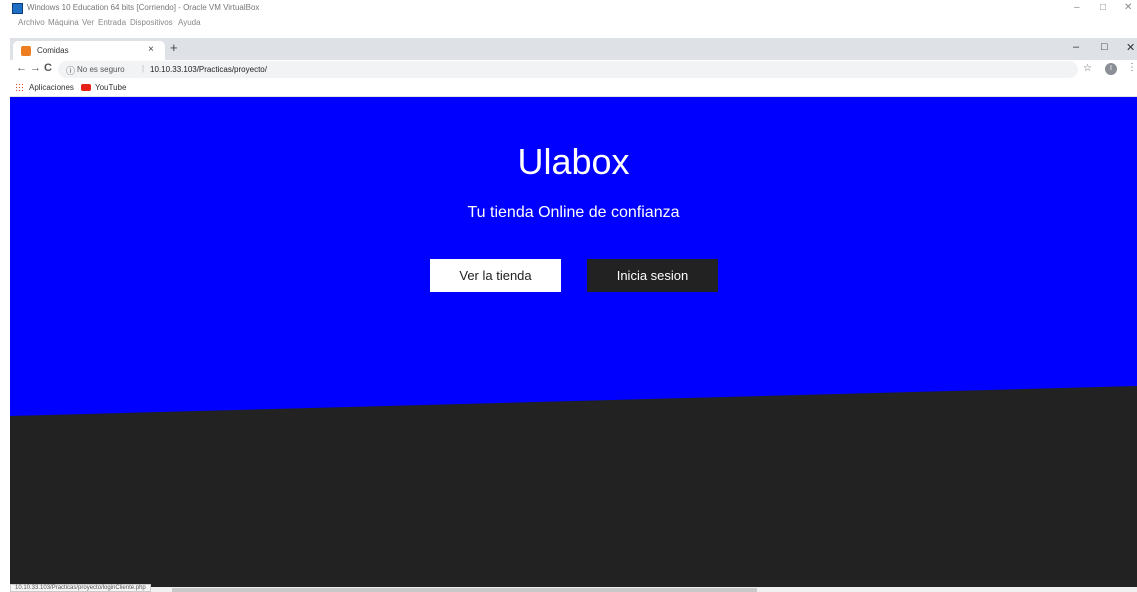  What do you see at coordinates (48, 68) in the screenshot?
I see `reload-icon: C` at bounding box center [48, 68].